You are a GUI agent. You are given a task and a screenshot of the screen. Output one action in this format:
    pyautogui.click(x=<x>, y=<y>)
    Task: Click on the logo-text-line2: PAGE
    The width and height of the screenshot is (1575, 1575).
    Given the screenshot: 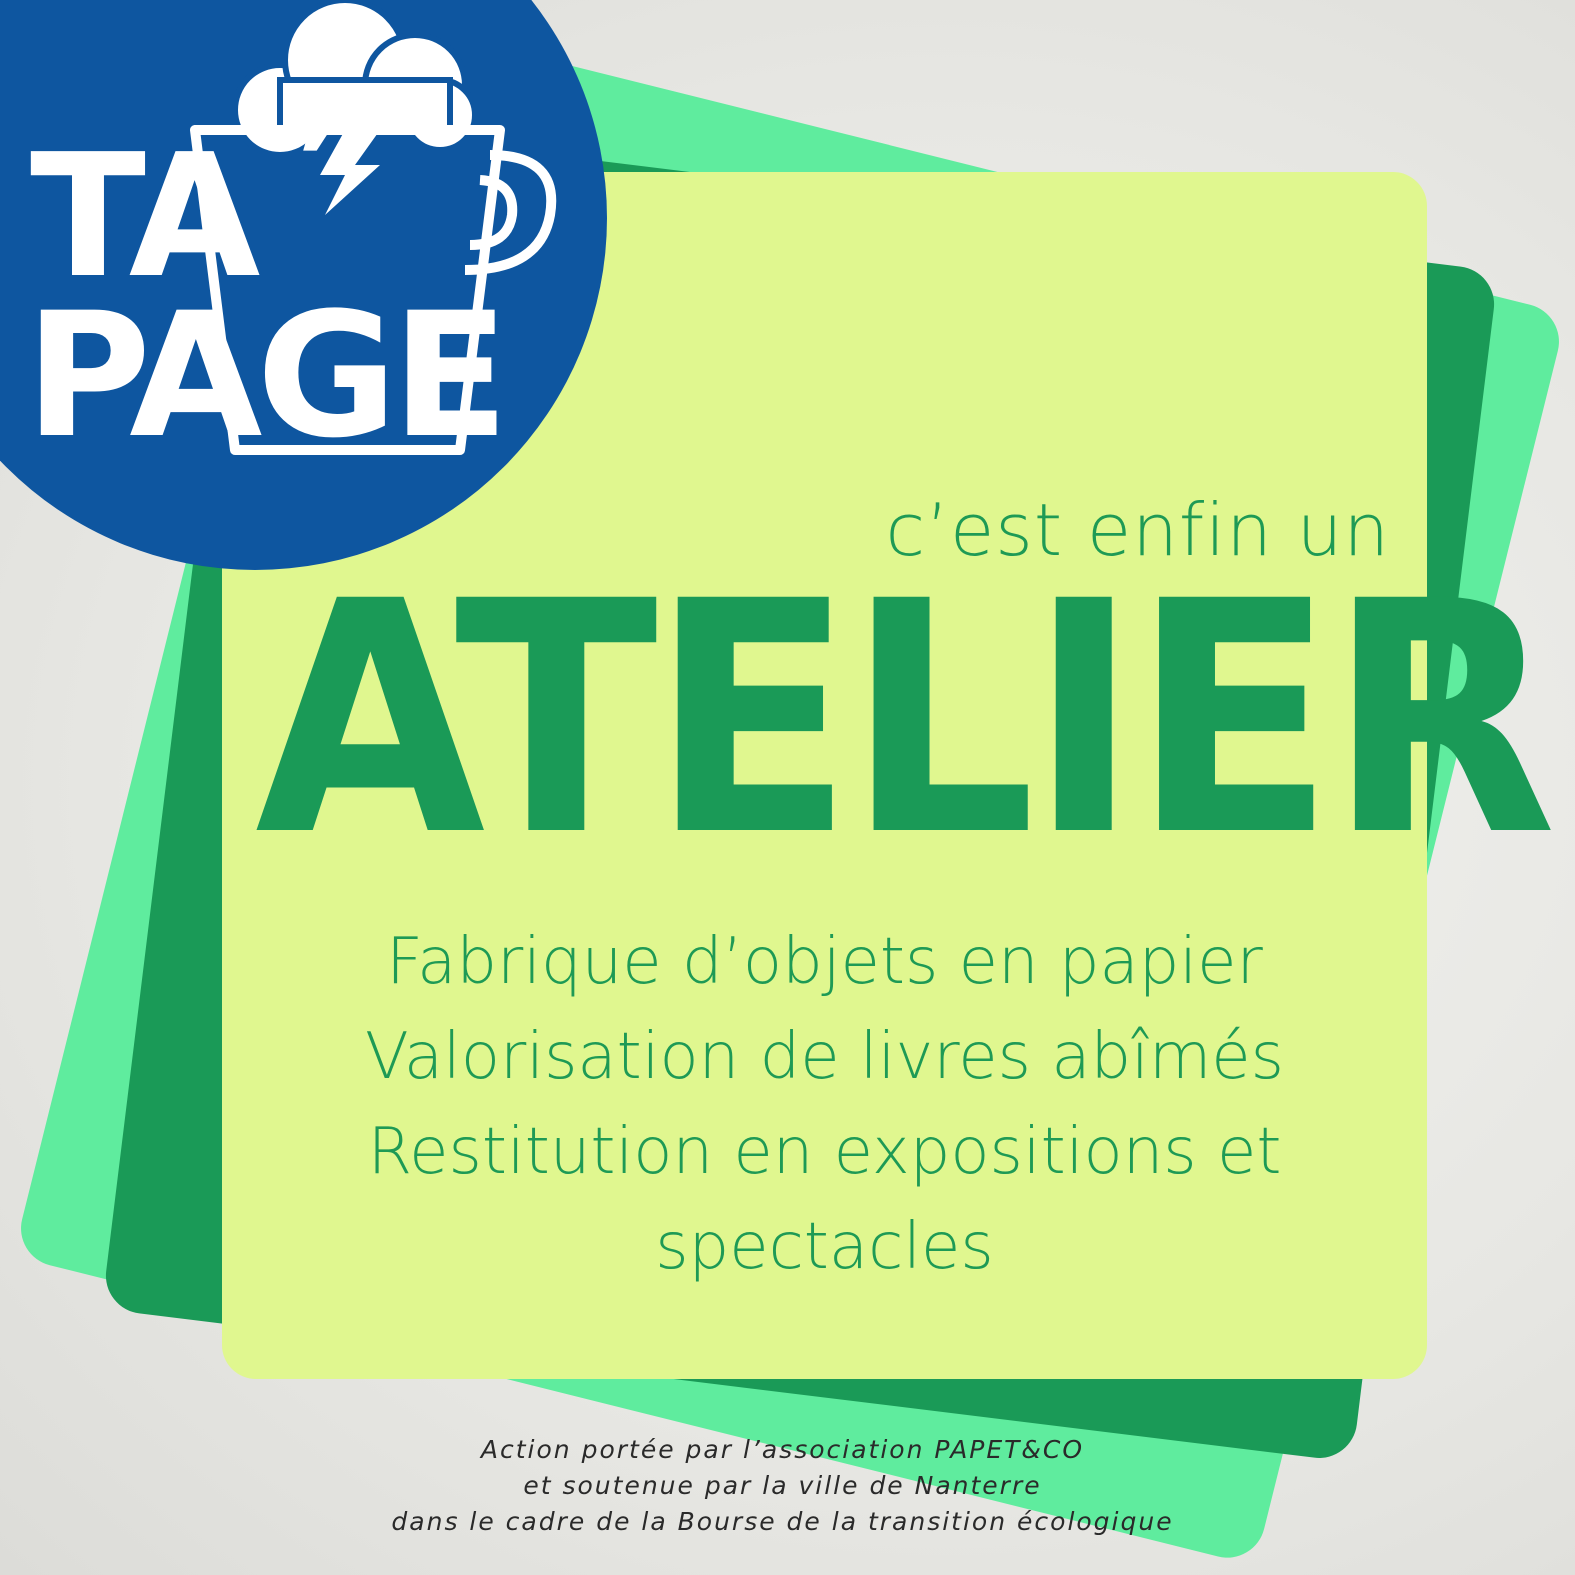 What is the action you would take?
    pyautogui.click(x=264, y=375)
    